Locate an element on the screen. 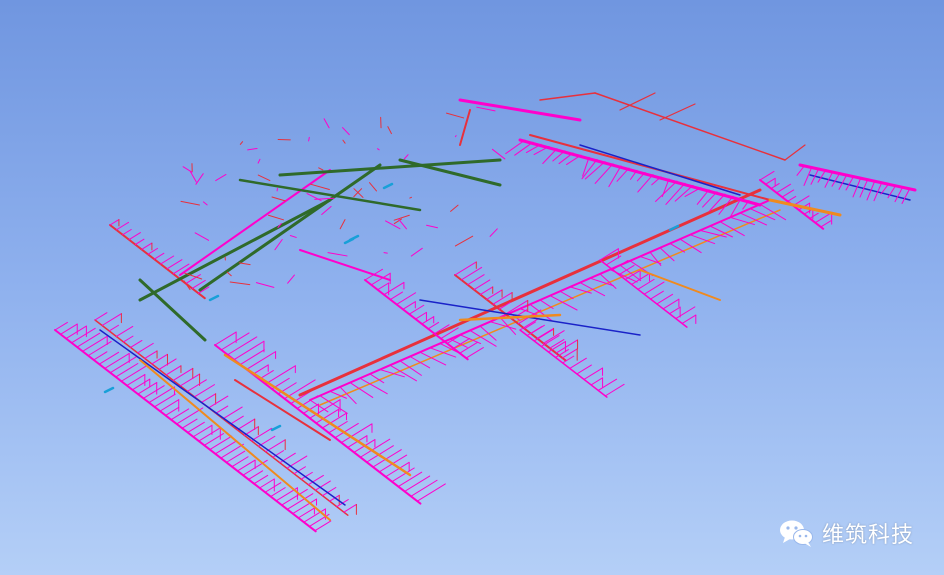  supply-pipe is located at coordinates (660, 170).